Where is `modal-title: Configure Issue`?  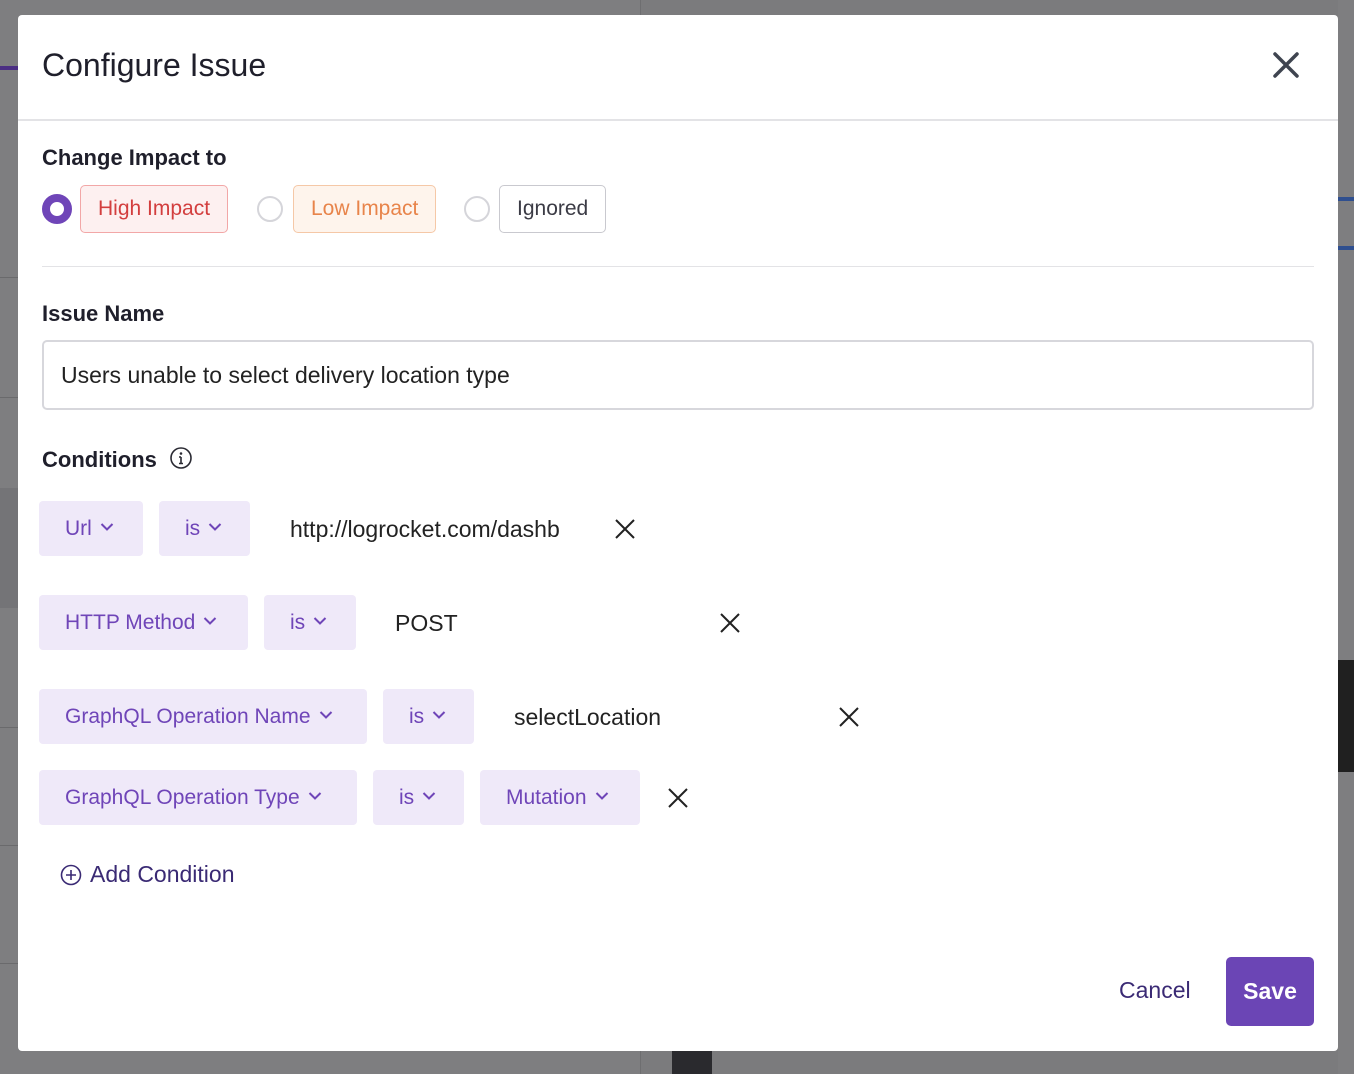
modal-title: Configure Issue is located at coordinates (154, 65).